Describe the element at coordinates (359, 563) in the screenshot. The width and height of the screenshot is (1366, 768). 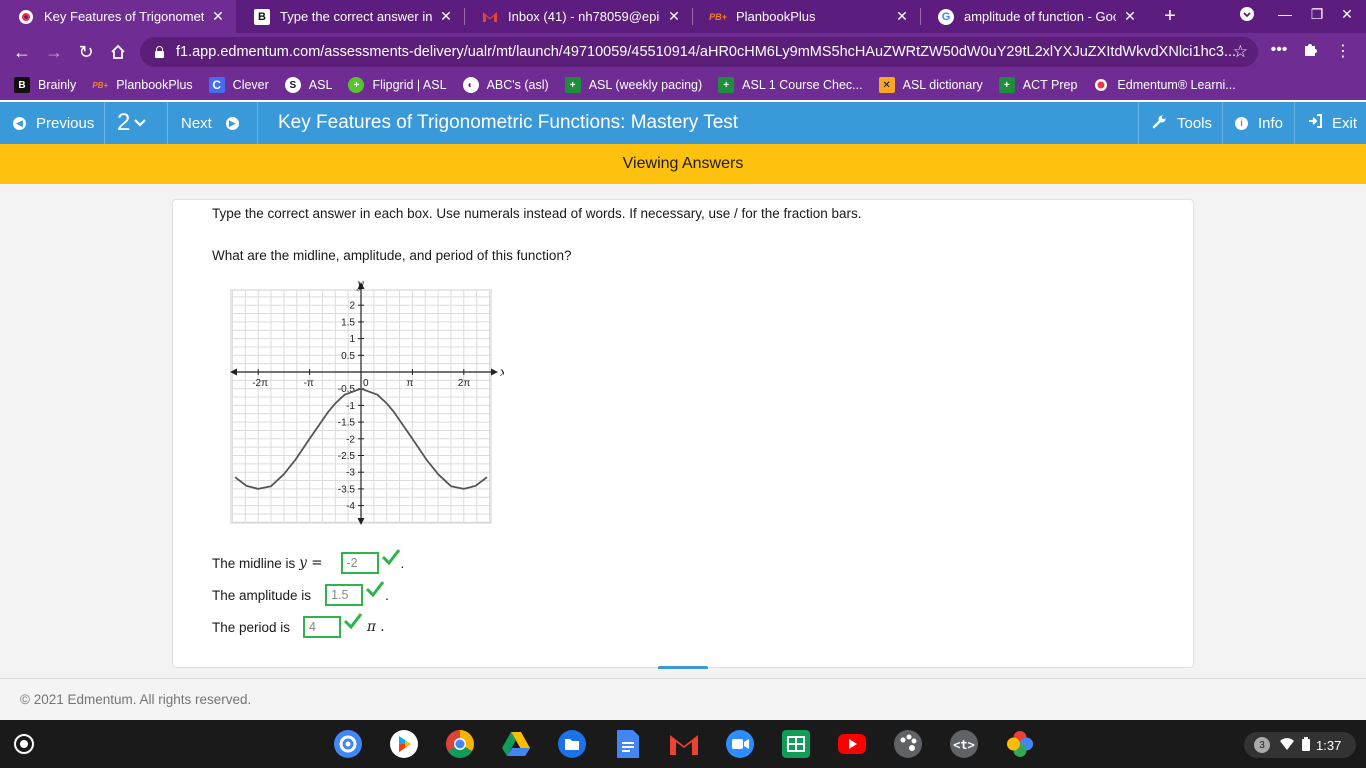
I see `midline-answer-box: -2` at that location.